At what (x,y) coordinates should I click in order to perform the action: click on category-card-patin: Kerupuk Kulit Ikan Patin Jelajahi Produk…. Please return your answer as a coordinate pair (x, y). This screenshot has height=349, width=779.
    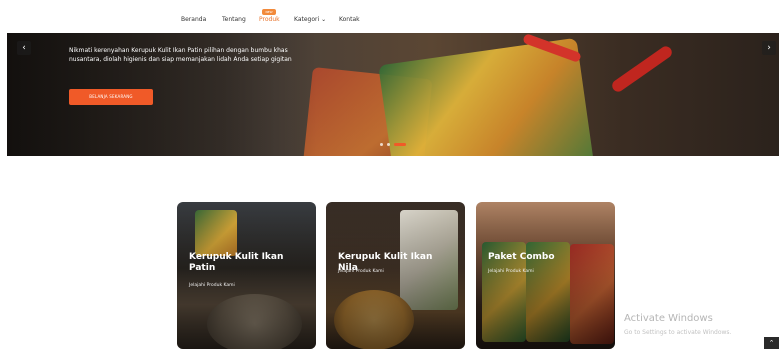
    Looking at the image, I should click on (246, 275).